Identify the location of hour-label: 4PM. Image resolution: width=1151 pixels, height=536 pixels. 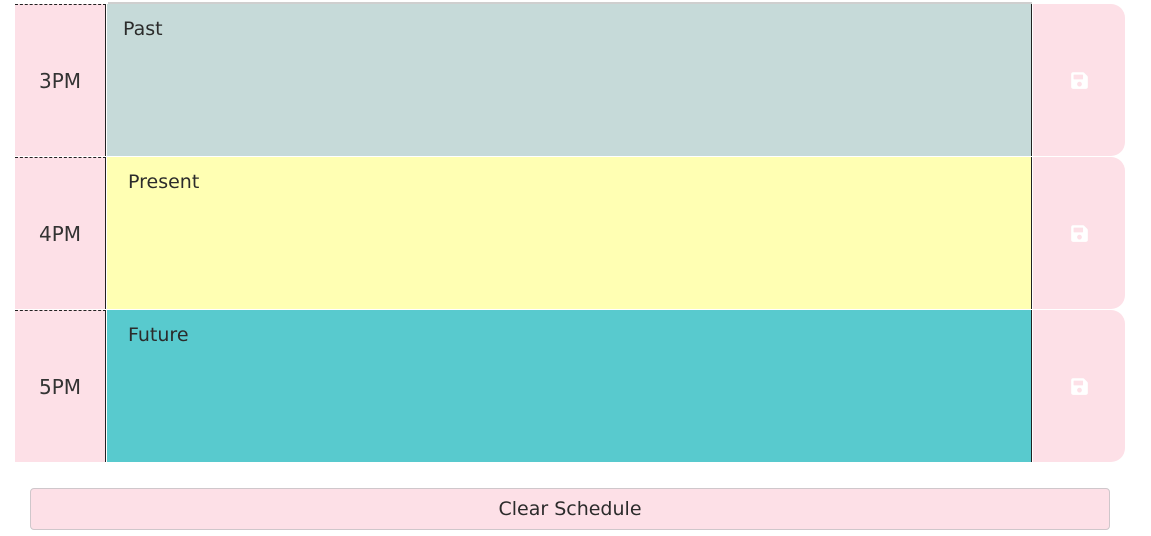
(60, 233).